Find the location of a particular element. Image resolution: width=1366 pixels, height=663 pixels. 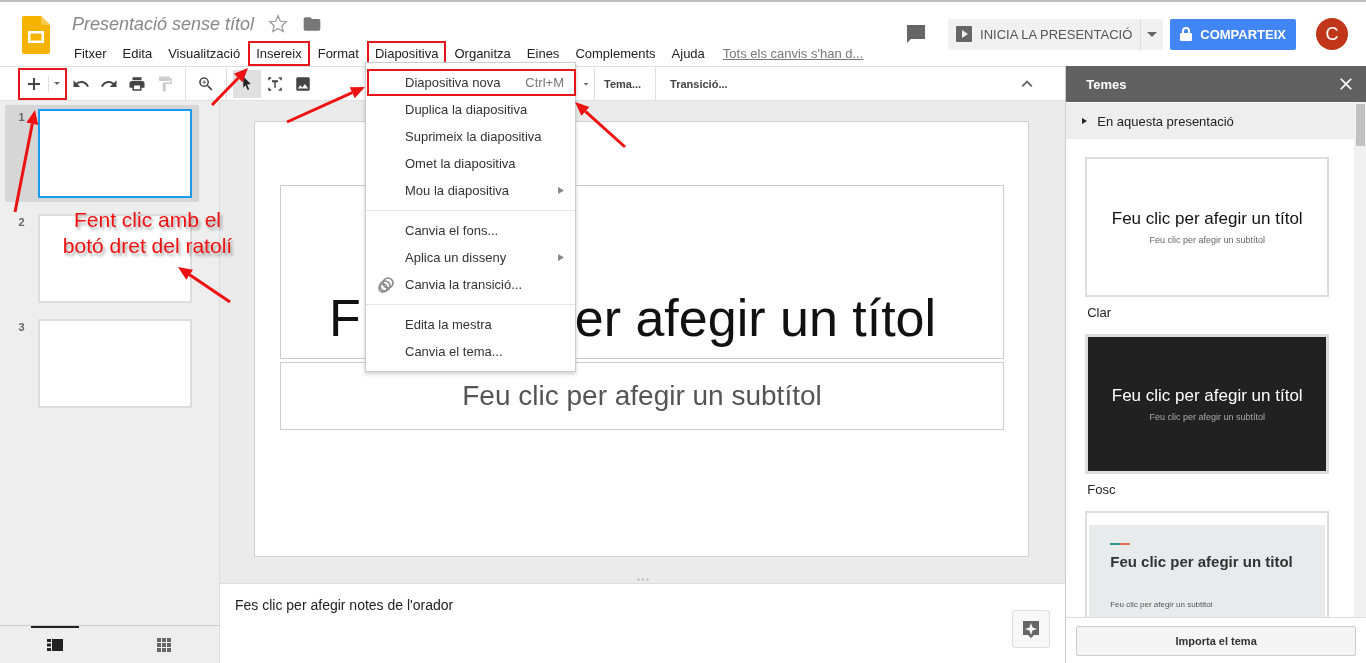

theme-name: Clar is located at coordinates (1100, 312).